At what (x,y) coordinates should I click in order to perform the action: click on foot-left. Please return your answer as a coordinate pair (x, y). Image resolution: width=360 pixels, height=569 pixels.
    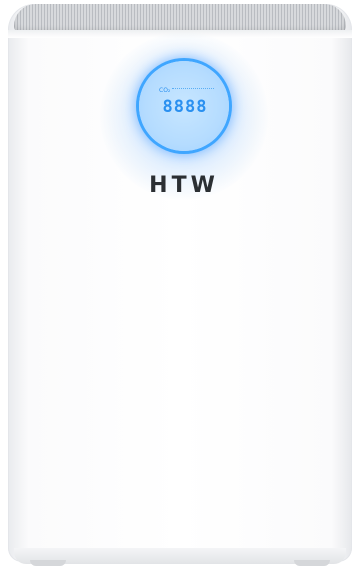
    Looking at the image, I should click on (48, 563).